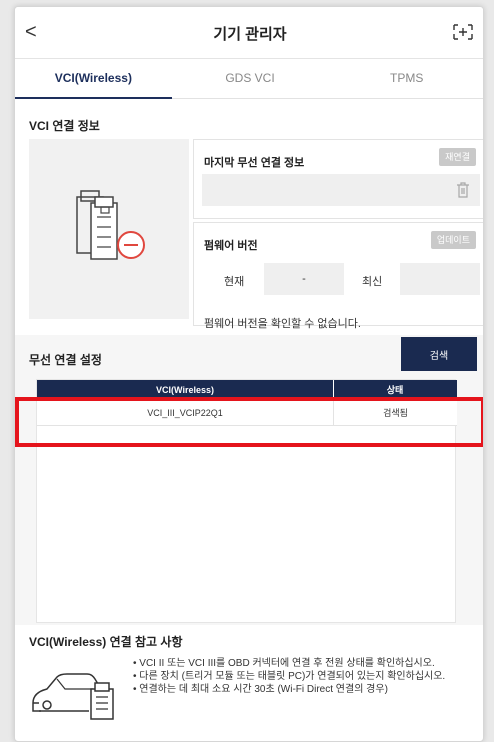 The width and height of the screenshot is (494, 742). Describe the element at coordinates (439, 354) in the screenshot. I see `search-button: 검색` at that location.